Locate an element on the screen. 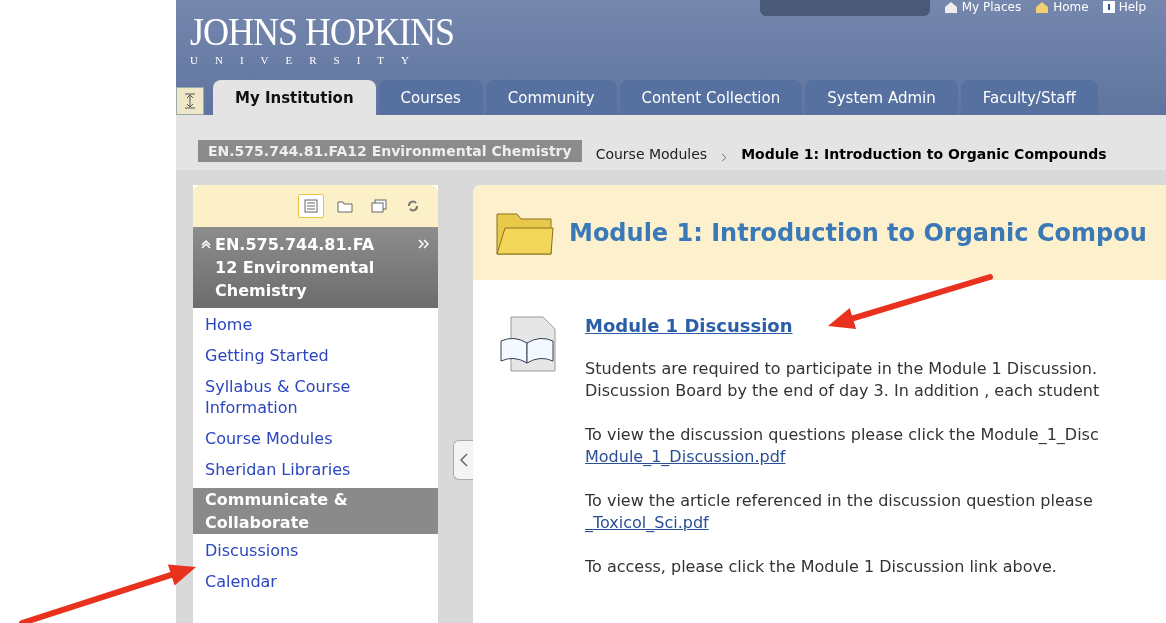 The height and width of the screenshot is (623, 1166). file-link: Module_1_Discussion.pdf is located at coordinates (685, 457).